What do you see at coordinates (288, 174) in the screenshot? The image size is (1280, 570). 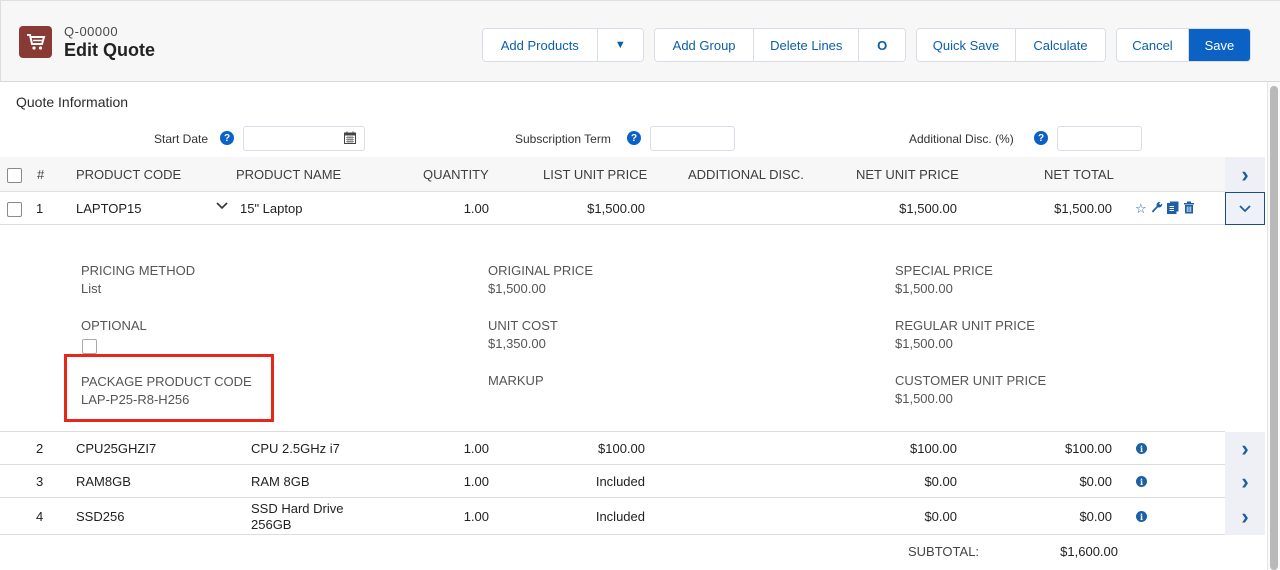 I see `column-header-product-name: PRODUCT NAME` at bounding box center [288, 174].